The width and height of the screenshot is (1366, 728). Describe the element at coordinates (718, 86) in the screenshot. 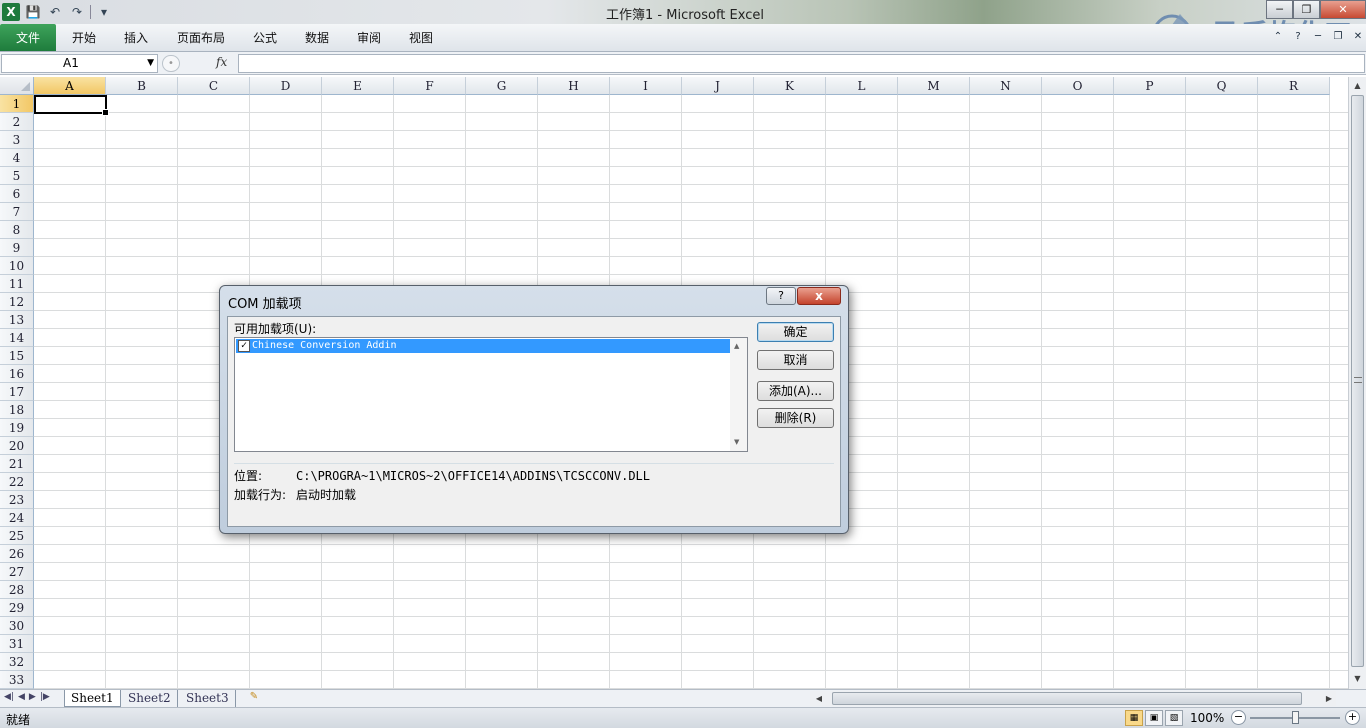

I see `column-header: J` at that location.